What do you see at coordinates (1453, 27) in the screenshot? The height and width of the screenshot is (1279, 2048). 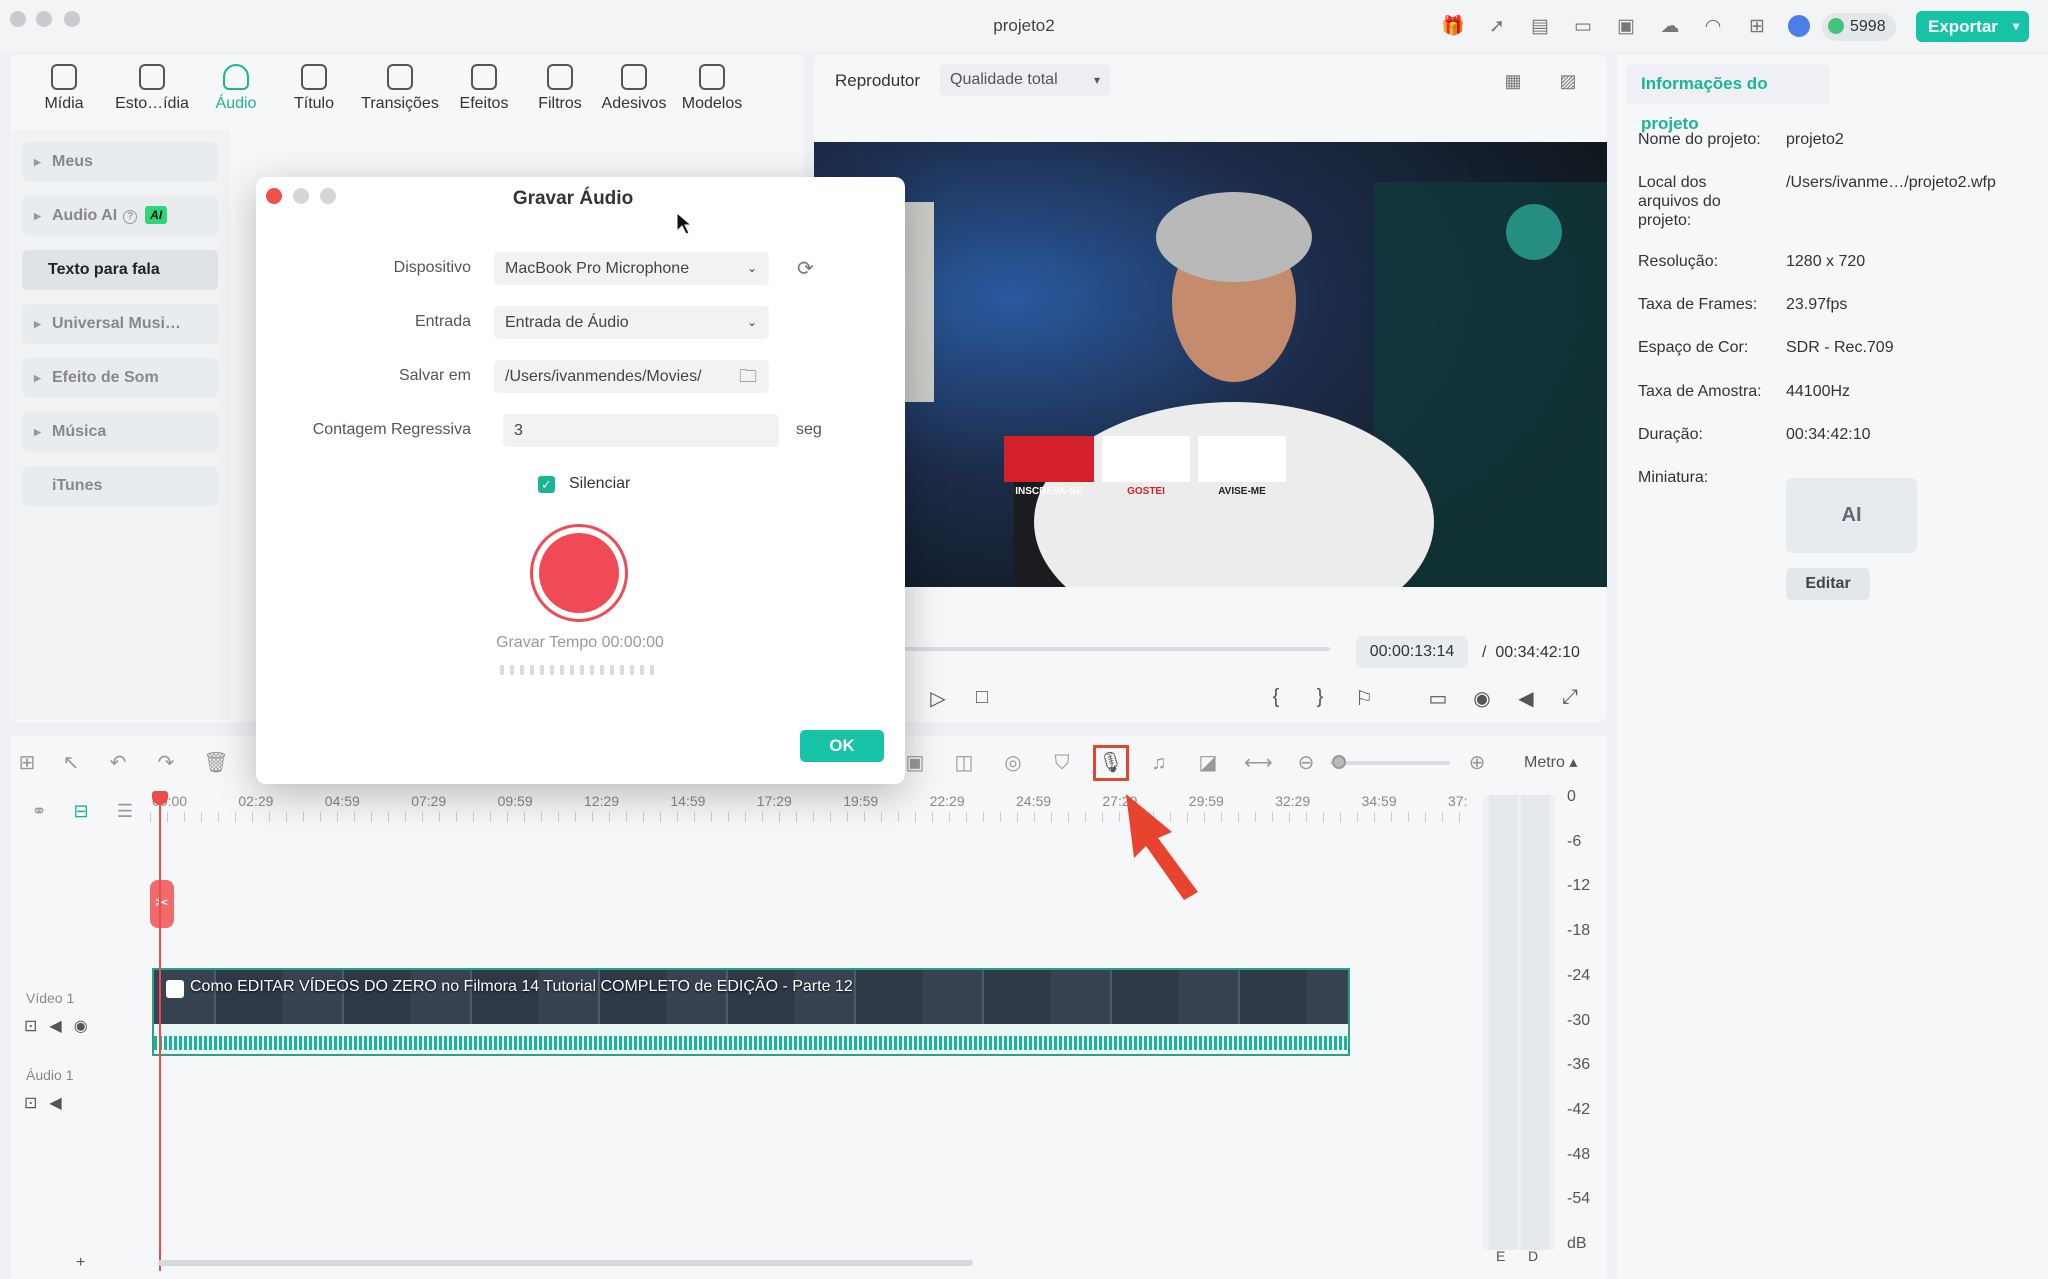 I see `gift-icon: 🎁` at bounding box center [1453, 27].